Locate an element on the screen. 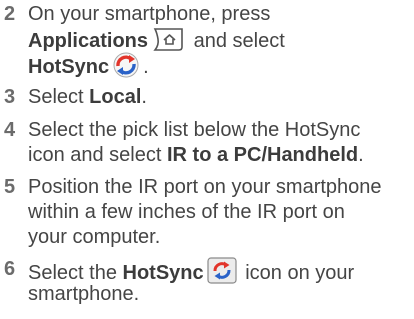 This screenshot has width=414, height=319. step-line: Applications and select is located at coordinates (219, 39).